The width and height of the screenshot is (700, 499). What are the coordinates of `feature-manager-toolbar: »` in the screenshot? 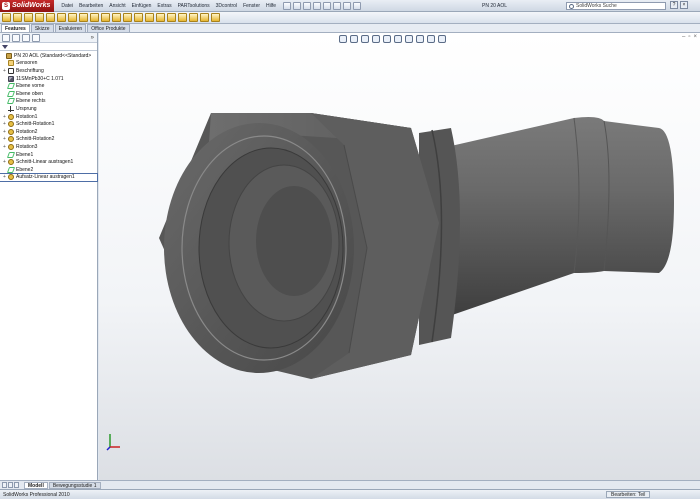 It's located at (48, 38).